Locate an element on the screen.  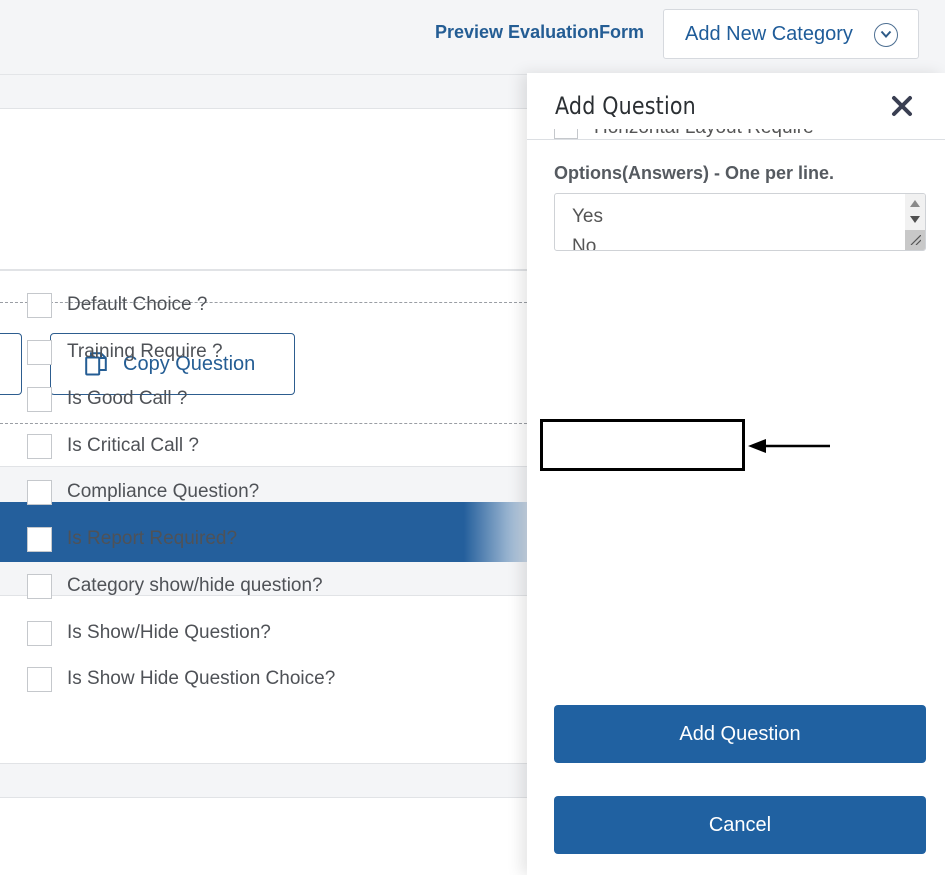
is-good-call-checkbox-row: Is Good Call ? is located at coordinates (107, 399).